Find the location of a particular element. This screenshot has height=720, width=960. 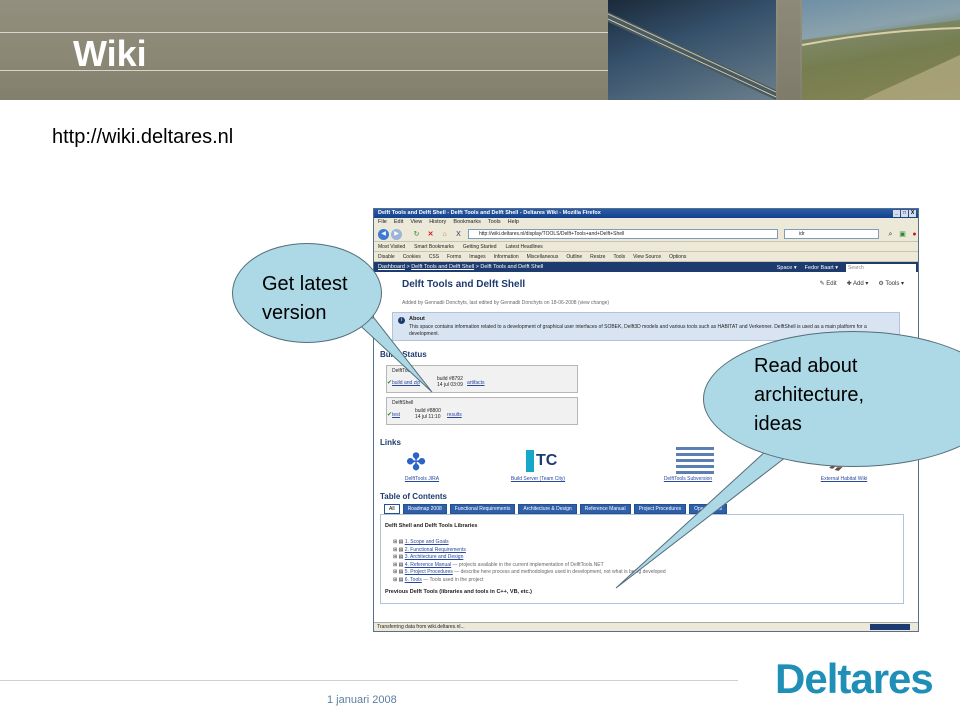

right-callout-text: Read about architecture, ideas is located at coordinates (809, 395).